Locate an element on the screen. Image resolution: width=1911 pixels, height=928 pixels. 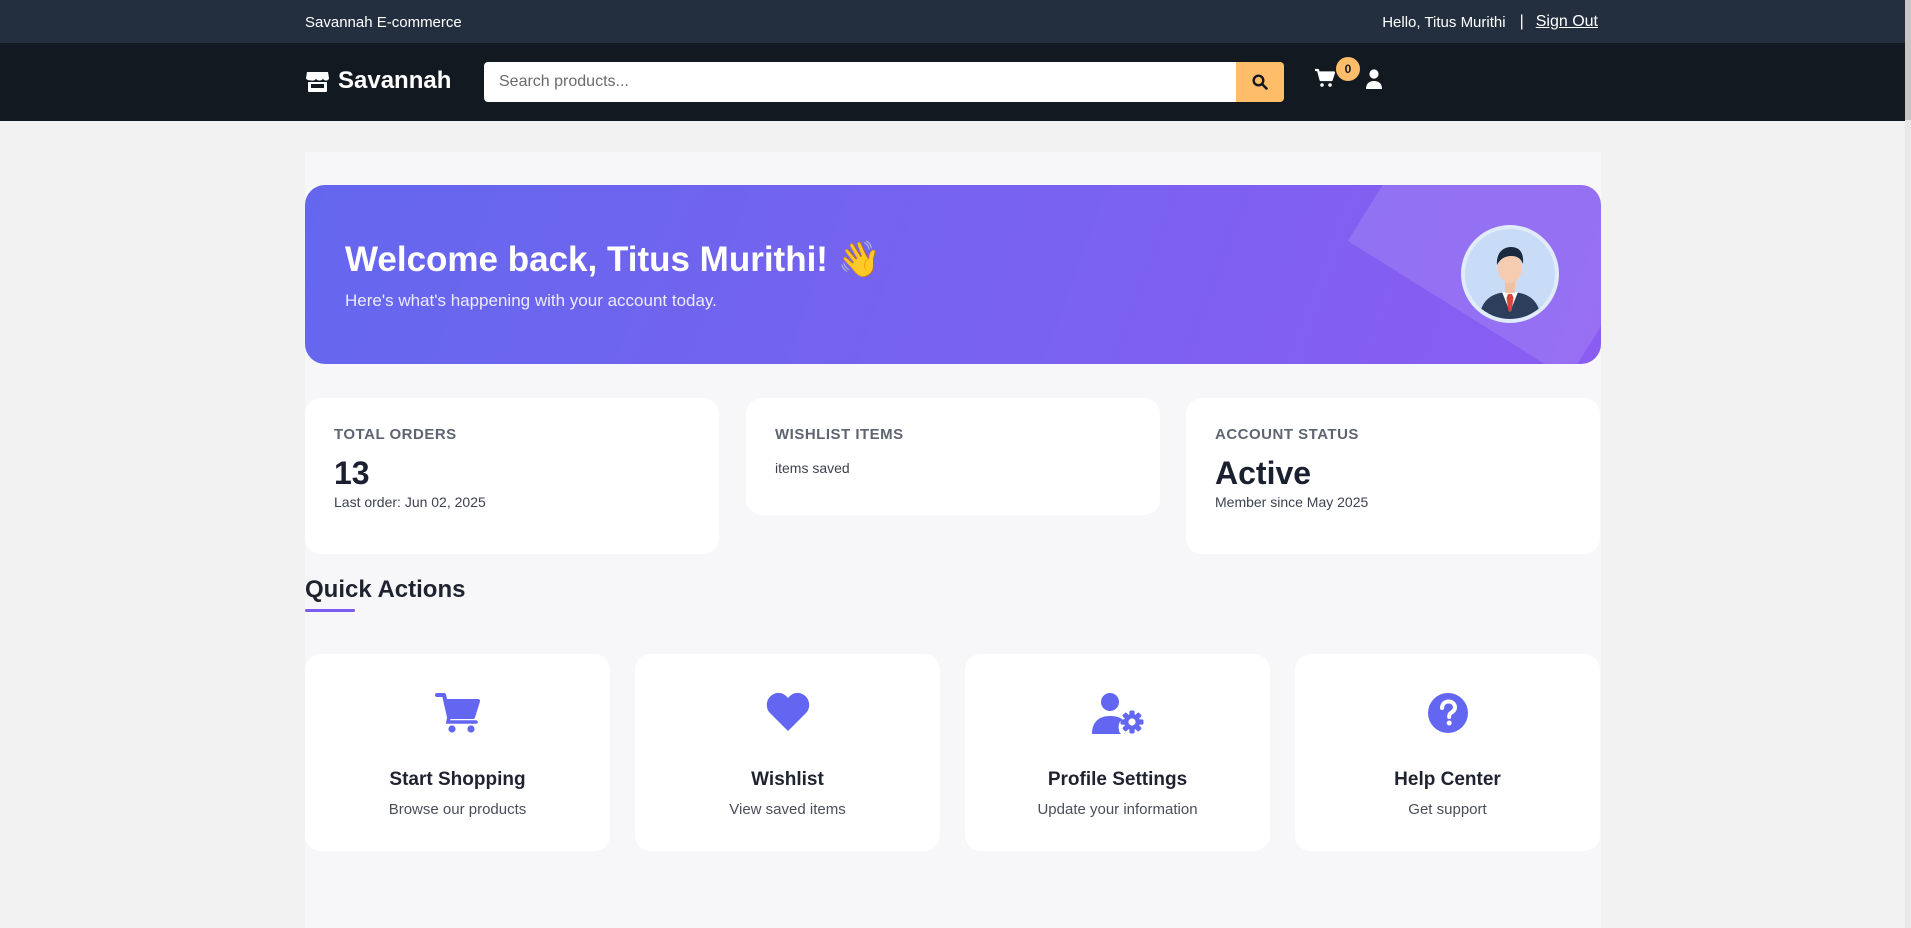
card-description: Update your information is located at coordinates (1117, 809).